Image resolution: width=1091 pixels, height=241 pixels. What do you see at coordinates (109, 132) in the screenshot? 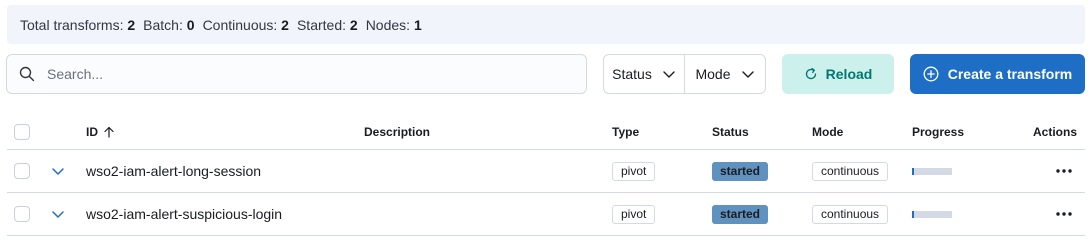
I see `arrow-up-icon` at bounding box center [109, 132].